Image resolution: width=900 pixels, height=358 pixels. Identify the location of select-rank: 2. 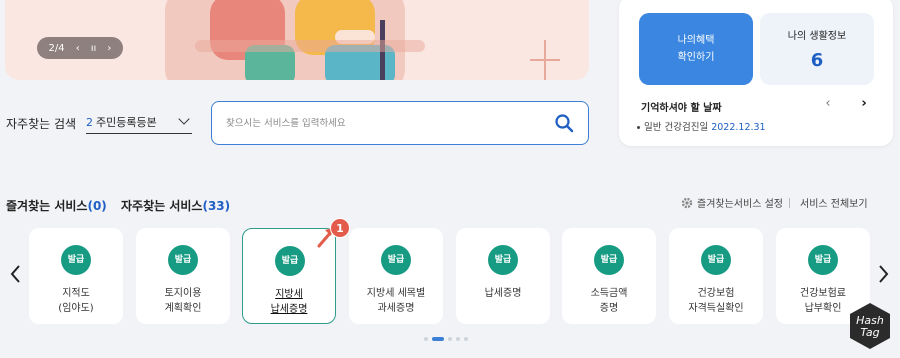
(89, 122).